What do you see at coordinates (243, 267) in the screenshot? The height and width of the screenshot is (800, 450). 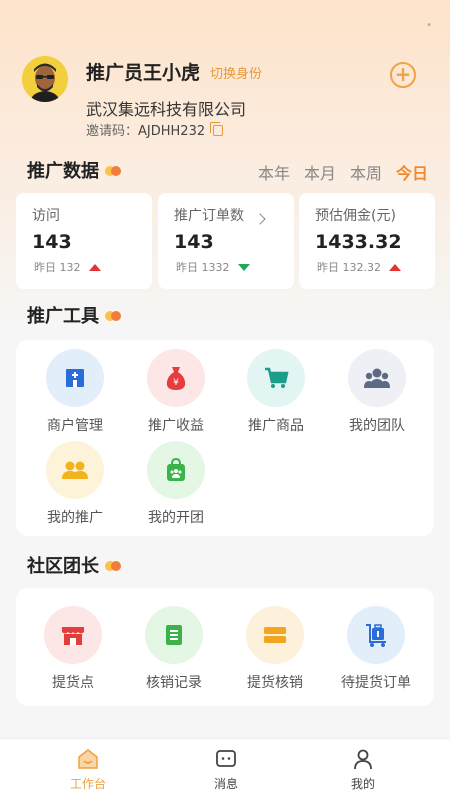 I see `trend-down-icon` at bounding box center [243, 267].